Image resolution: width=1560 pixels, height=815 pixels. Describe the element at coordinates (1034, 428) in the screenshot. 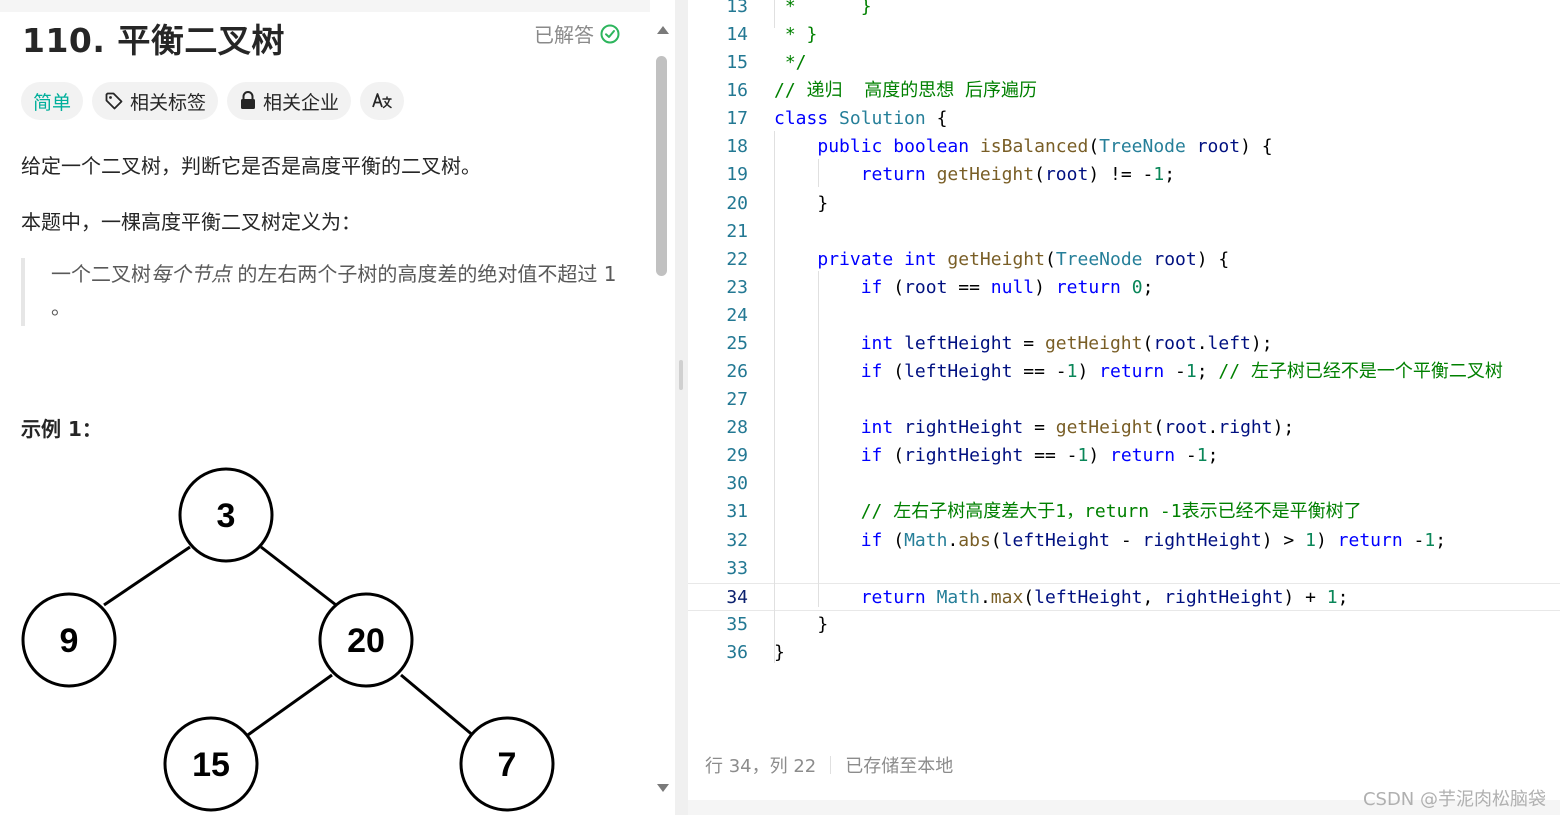

I see `code-text: int rightHeight = getHeight(root.right);` at that location.